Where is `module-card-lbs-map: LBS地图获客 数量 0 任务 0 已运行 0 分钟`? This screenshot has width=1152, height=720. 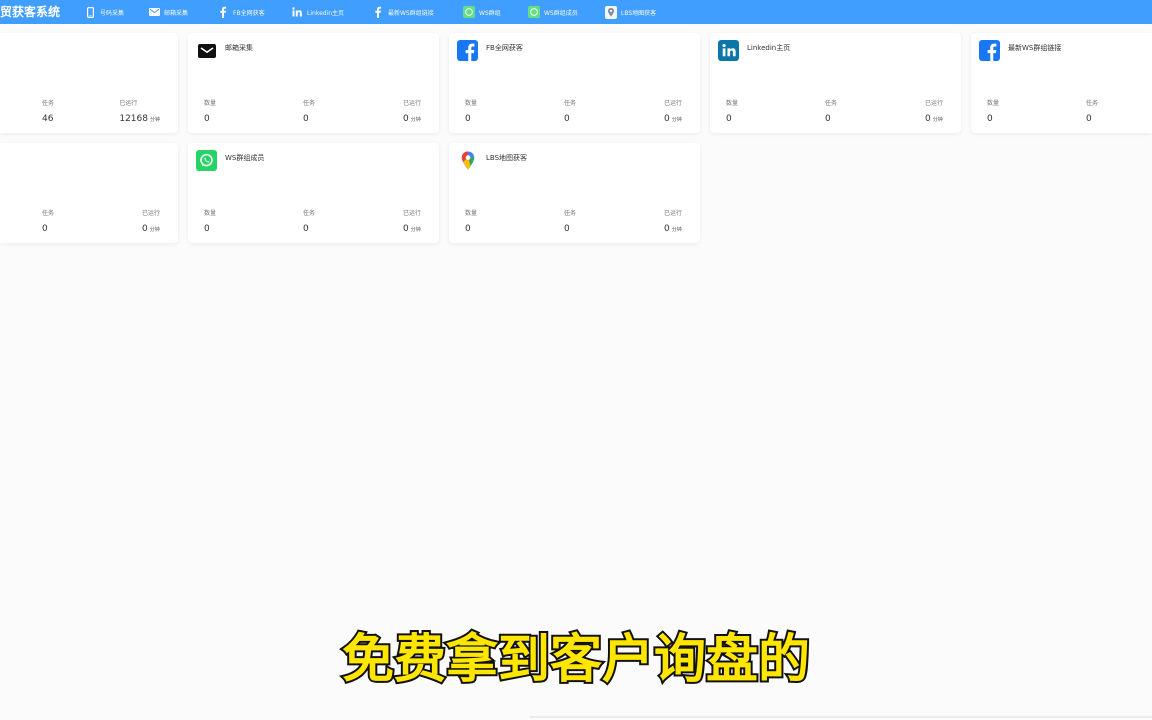 module-card-lbs-map: LBS地图获客 数量 0 任务 0 已运行 0 分钟 is located at coordinates (574, 193).